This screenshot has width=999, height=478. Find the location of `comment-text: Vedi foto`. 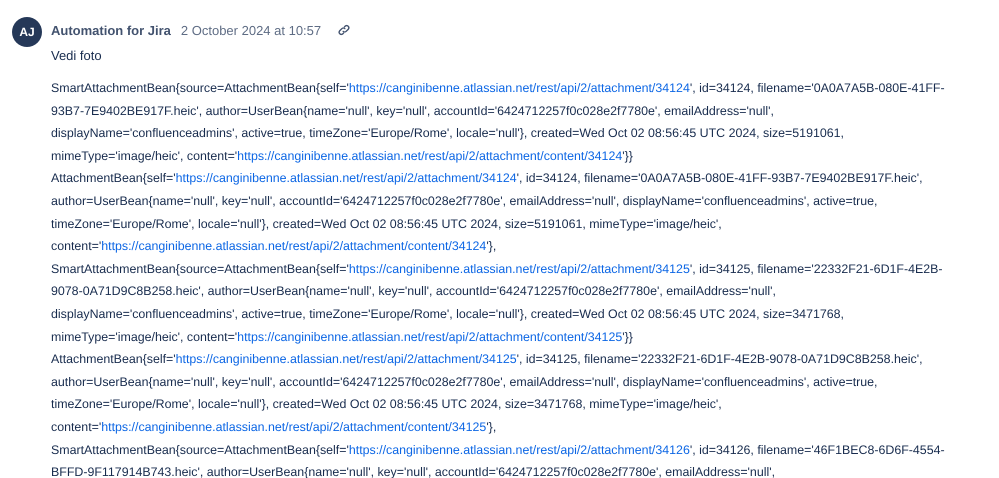

comment-text: Vedi foto is located at coordinates (77, 56).